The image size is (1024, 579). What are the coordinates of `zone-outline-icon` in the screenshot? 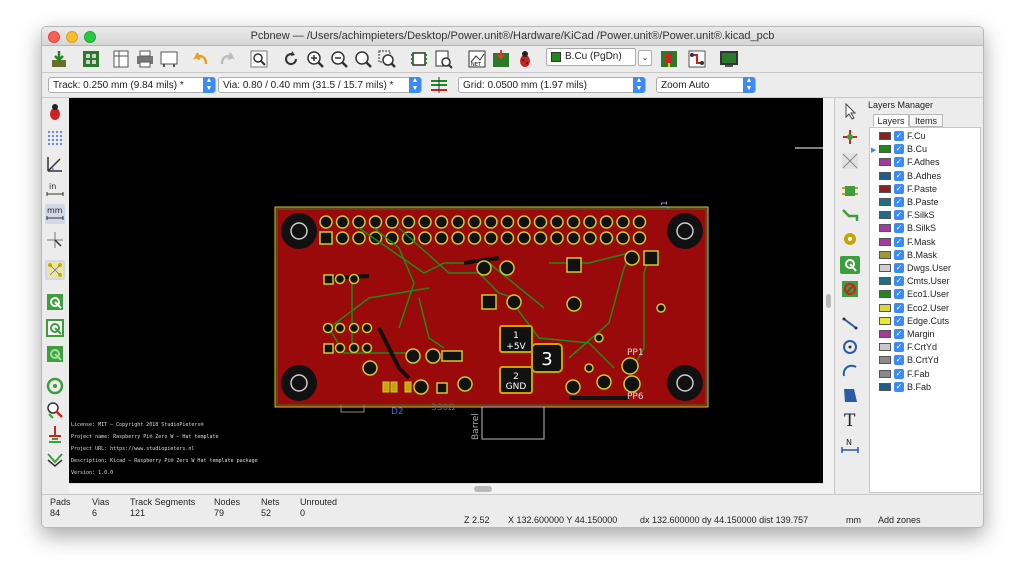 It's located at (55, 328).